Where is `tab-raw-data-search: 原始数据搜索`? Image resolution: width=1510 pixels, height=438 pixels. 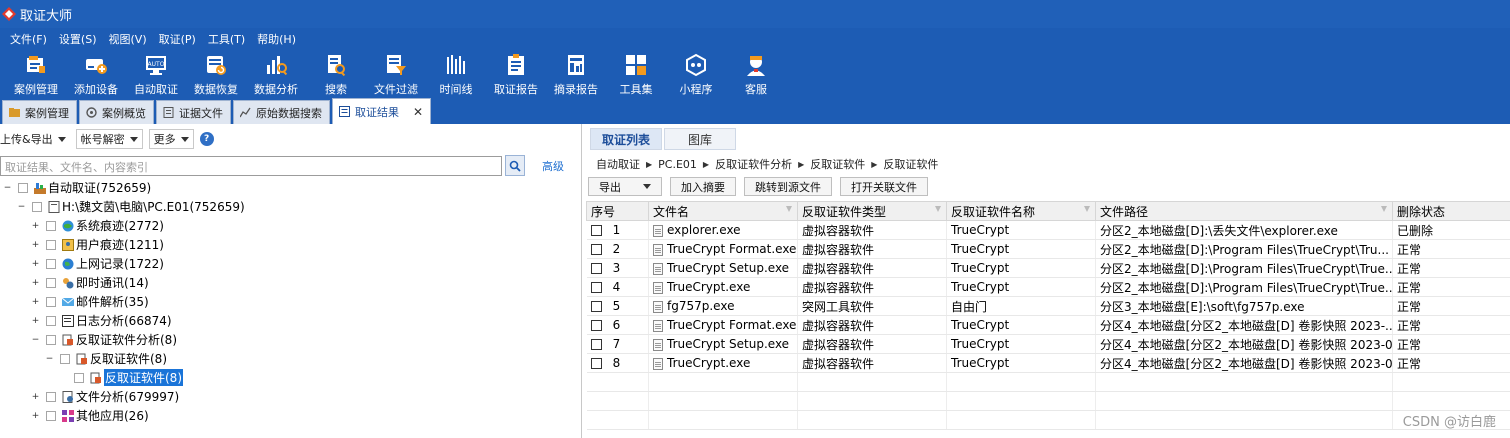 tab-raw-data-search: 原始数据搜索 is located at coordinates (281, 112).